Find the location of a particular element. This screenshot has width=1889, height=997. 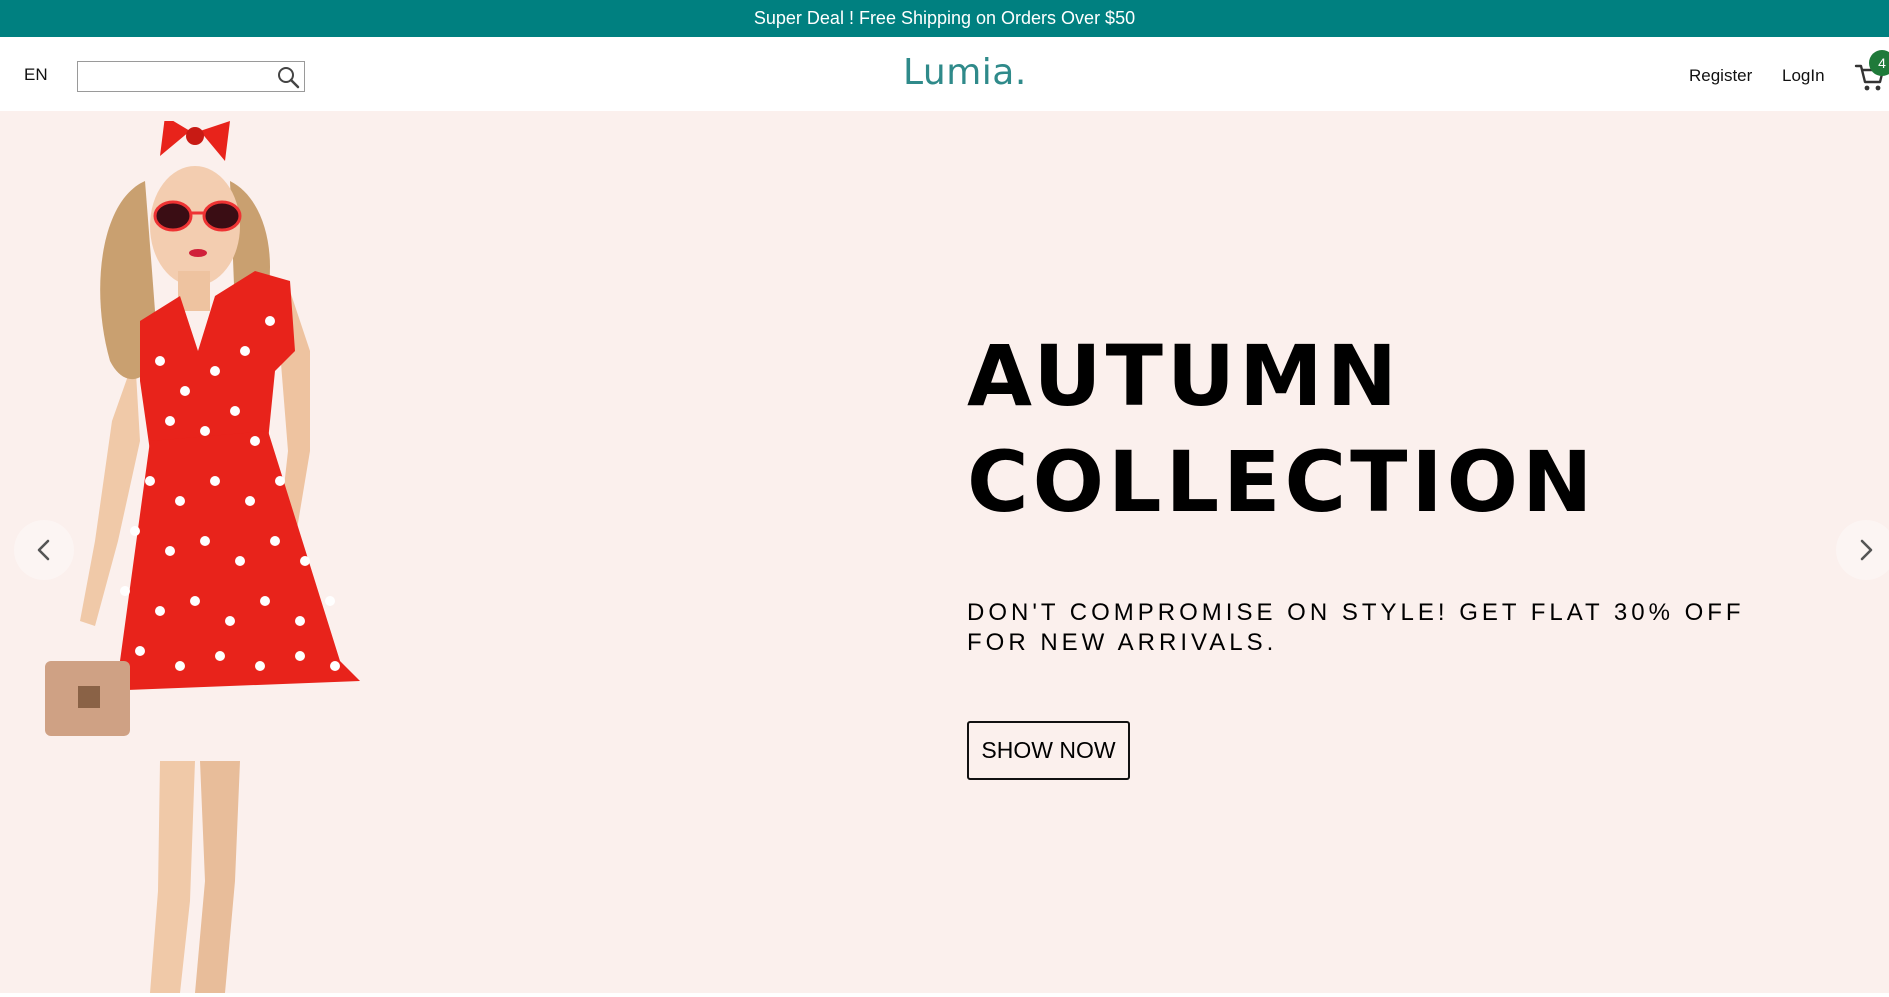

chevron-left-icon is located at coordinates (43, 550).